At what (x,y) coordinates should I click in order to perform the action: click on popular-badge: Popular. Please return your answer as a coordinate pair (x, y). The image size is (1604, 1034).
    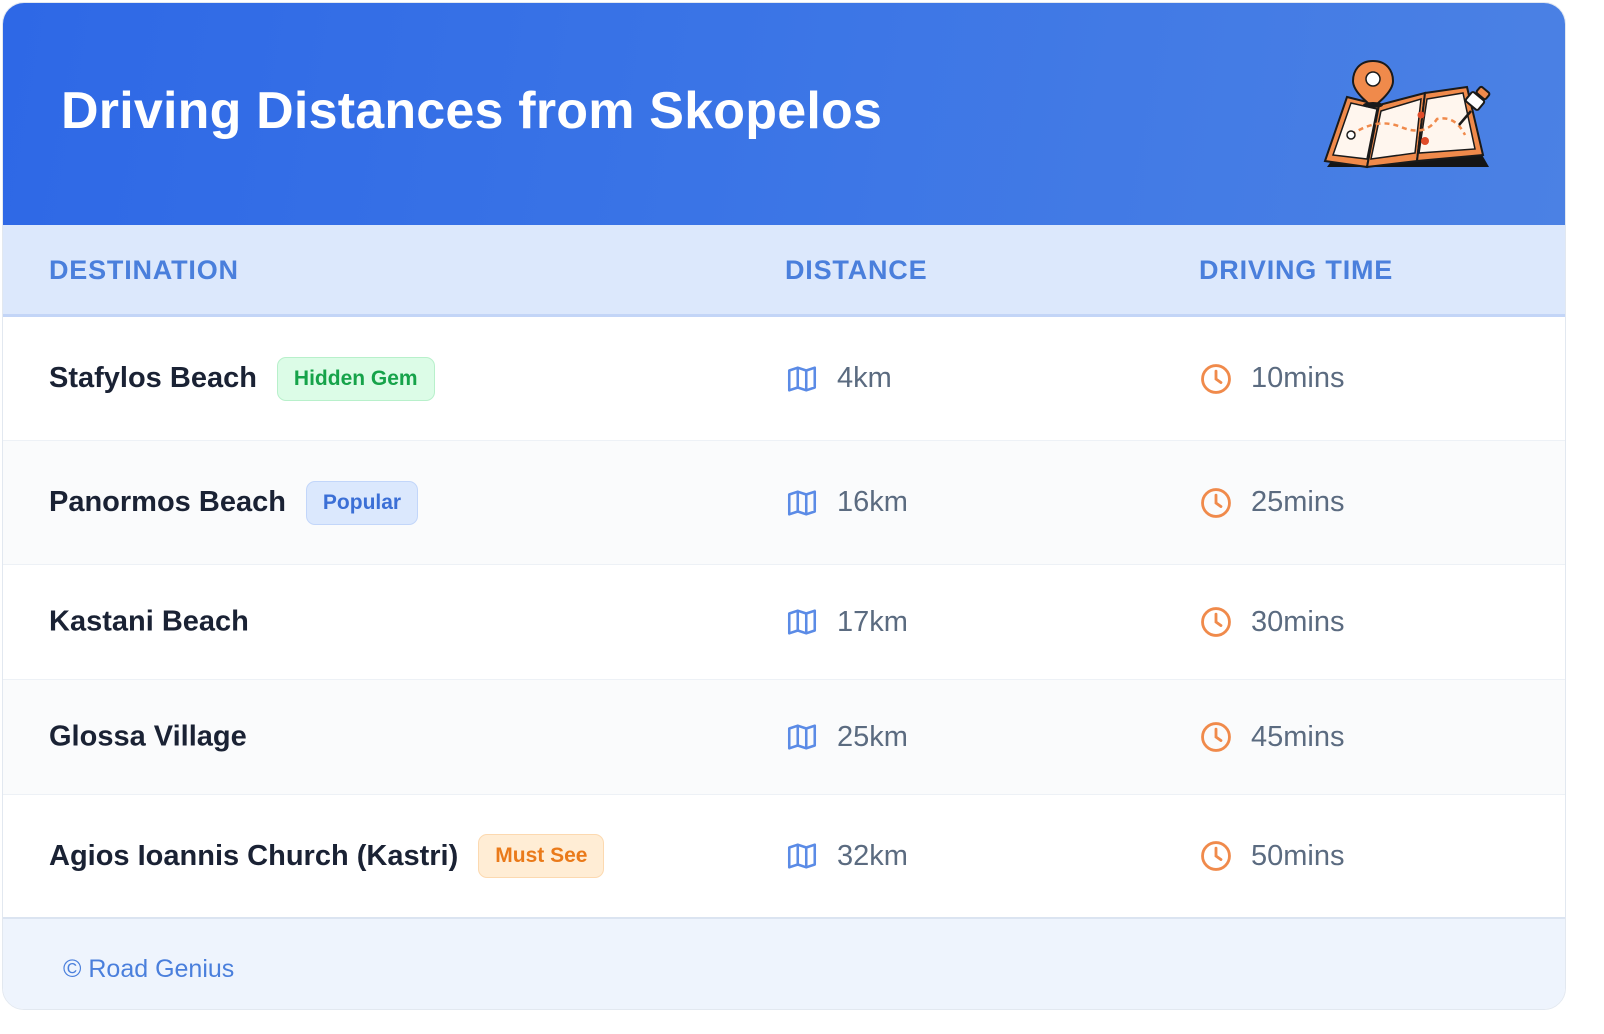
    Looking at the image, I should click on (362, 502).